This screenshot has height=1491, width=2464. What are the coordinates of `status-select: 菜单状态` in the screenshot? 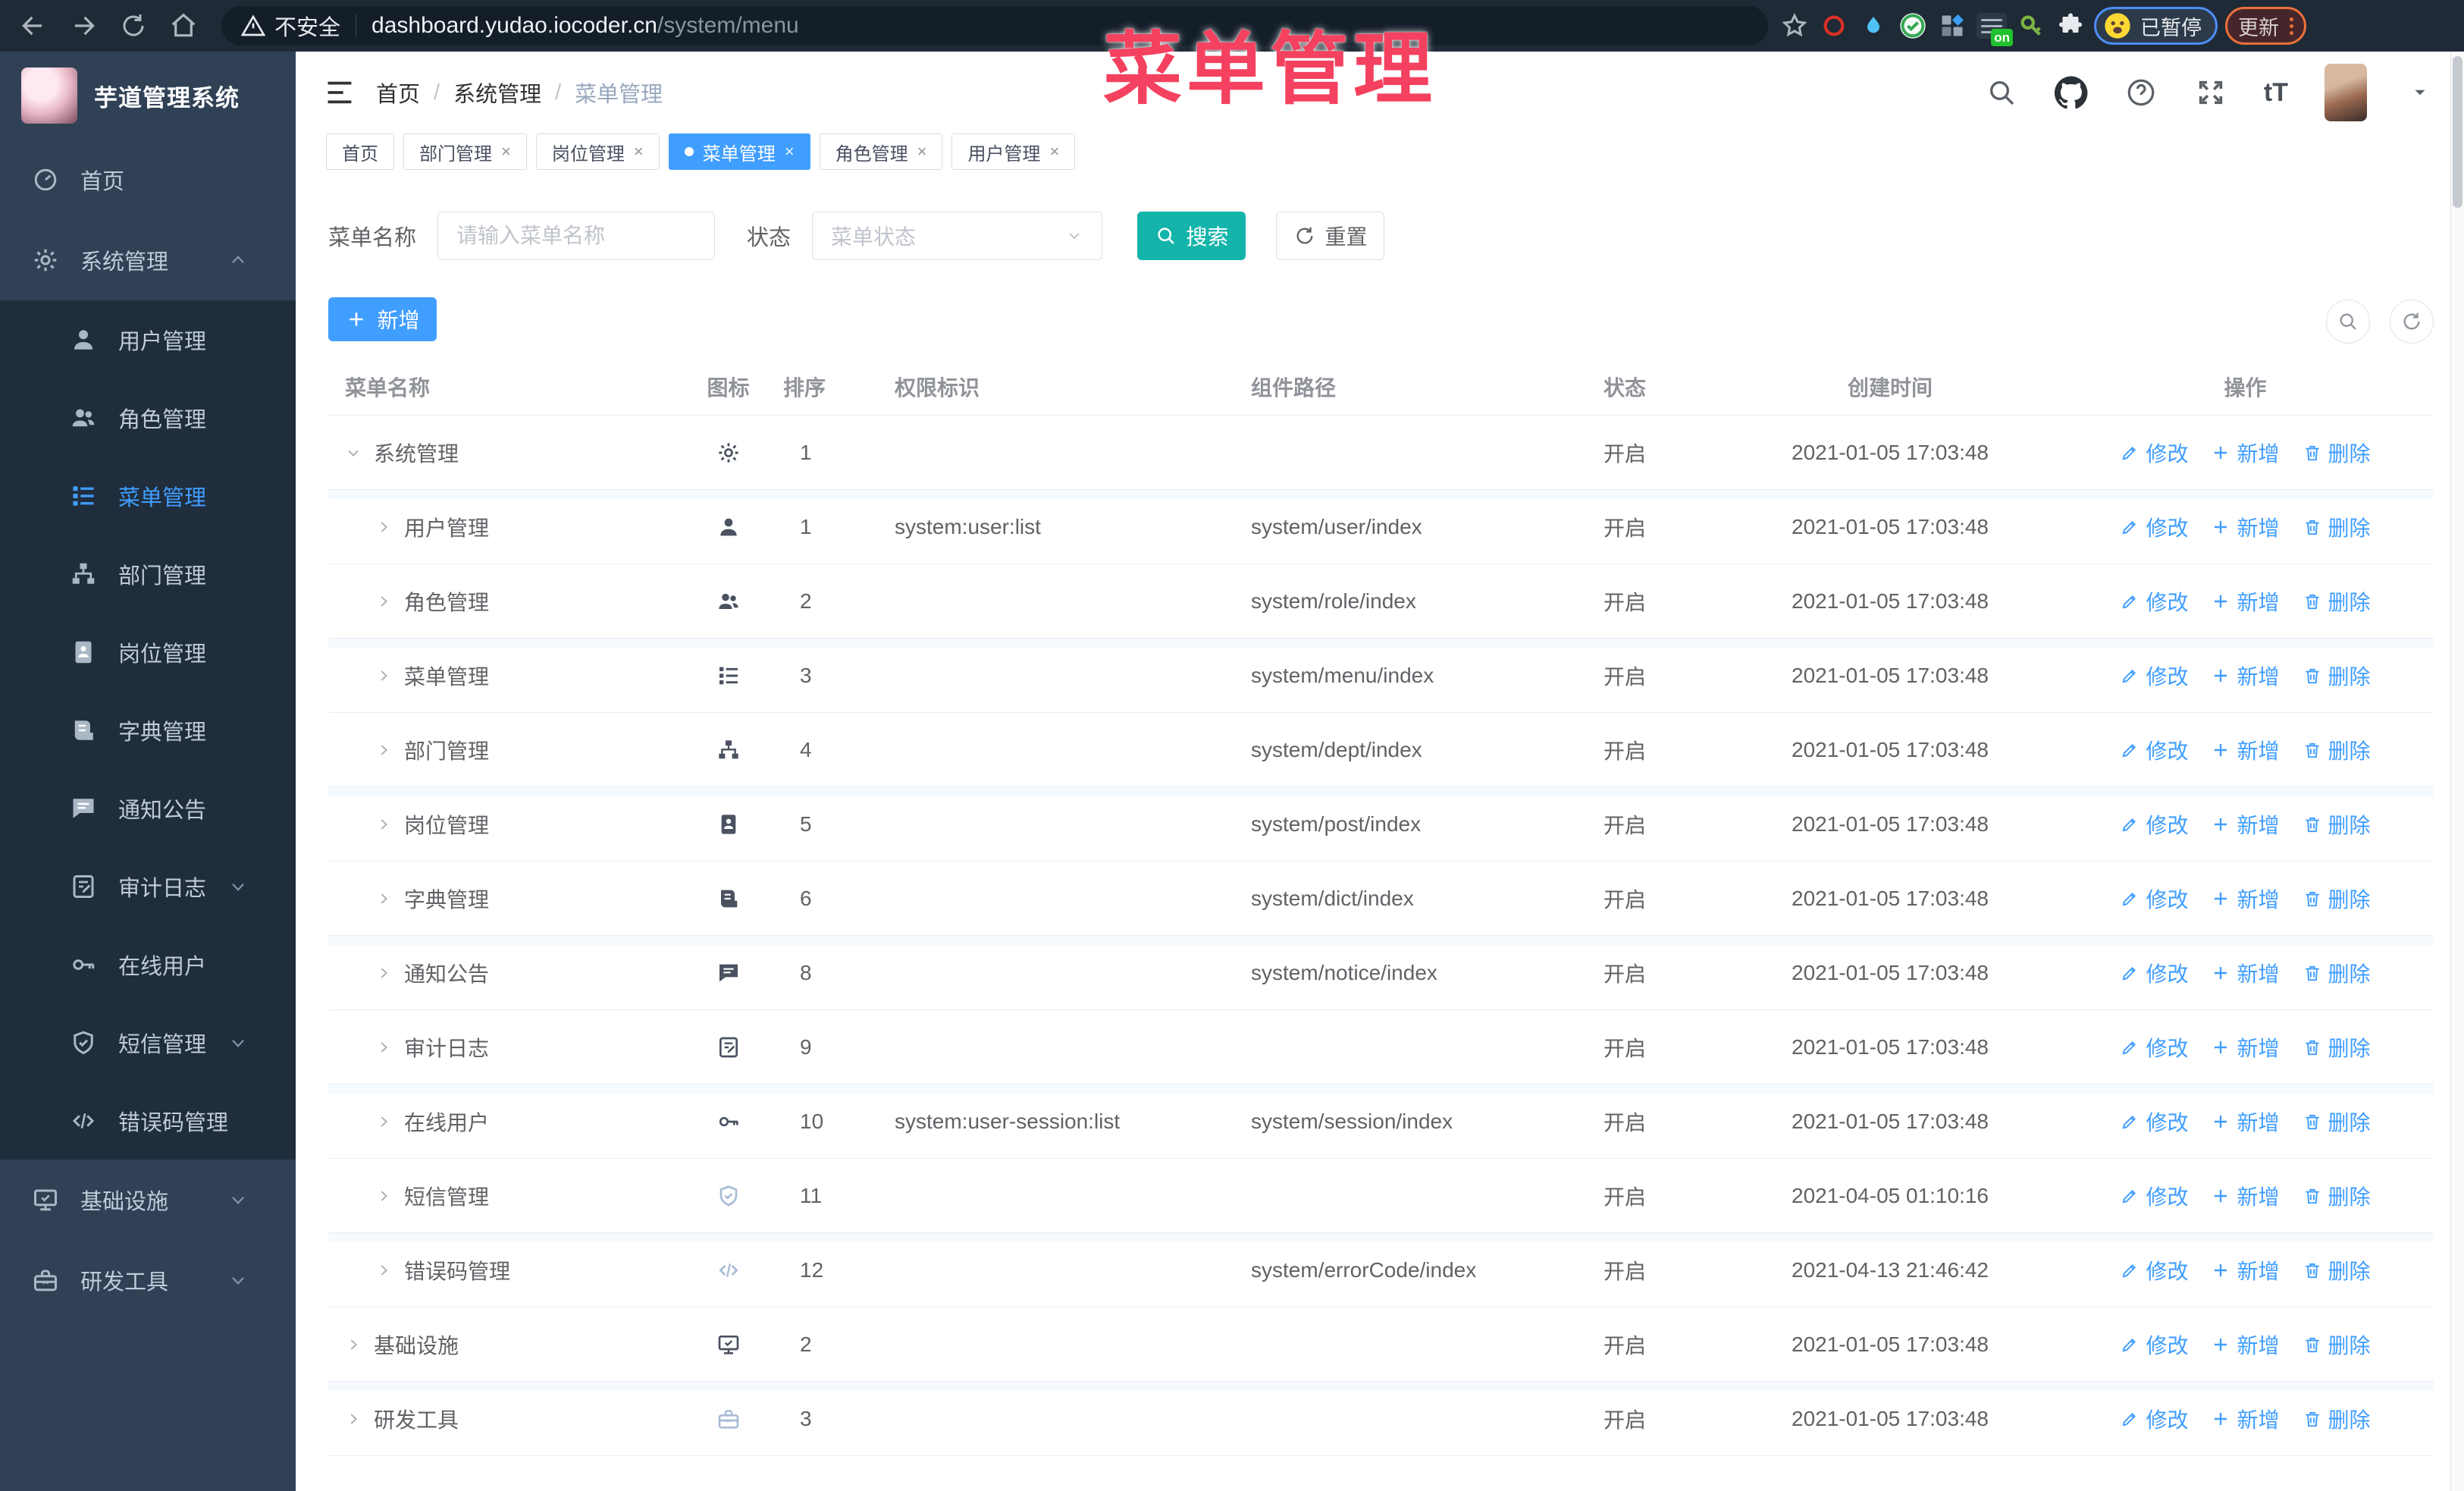 It's located at (957, 236).